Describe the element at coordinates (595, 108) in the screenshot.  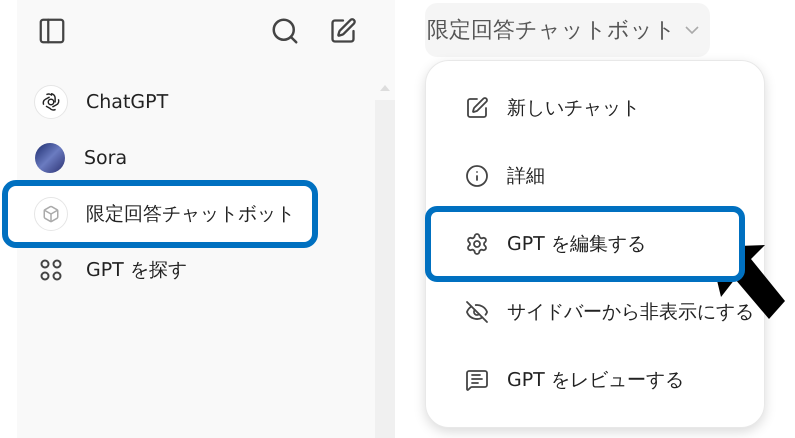
I see `menu-item: 新しいチャット` at that location.